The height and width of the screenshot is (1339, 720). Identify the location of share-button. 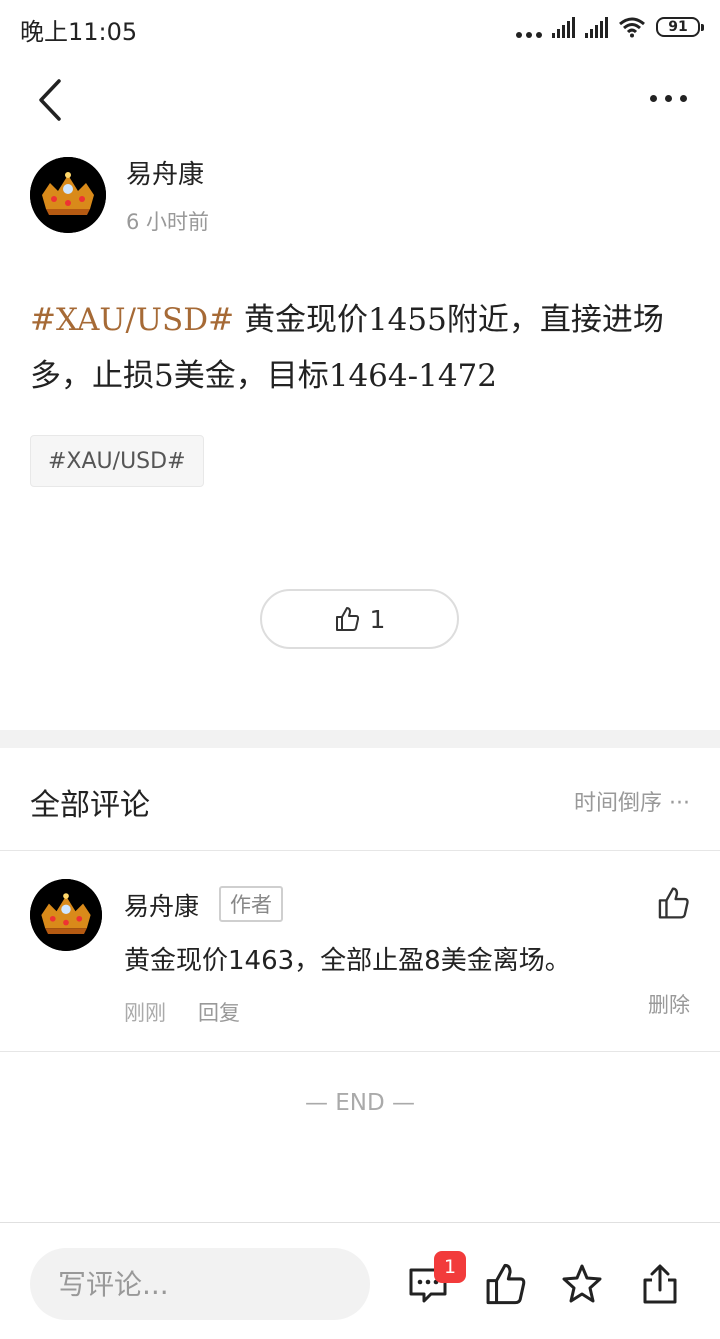
(660, 1284).